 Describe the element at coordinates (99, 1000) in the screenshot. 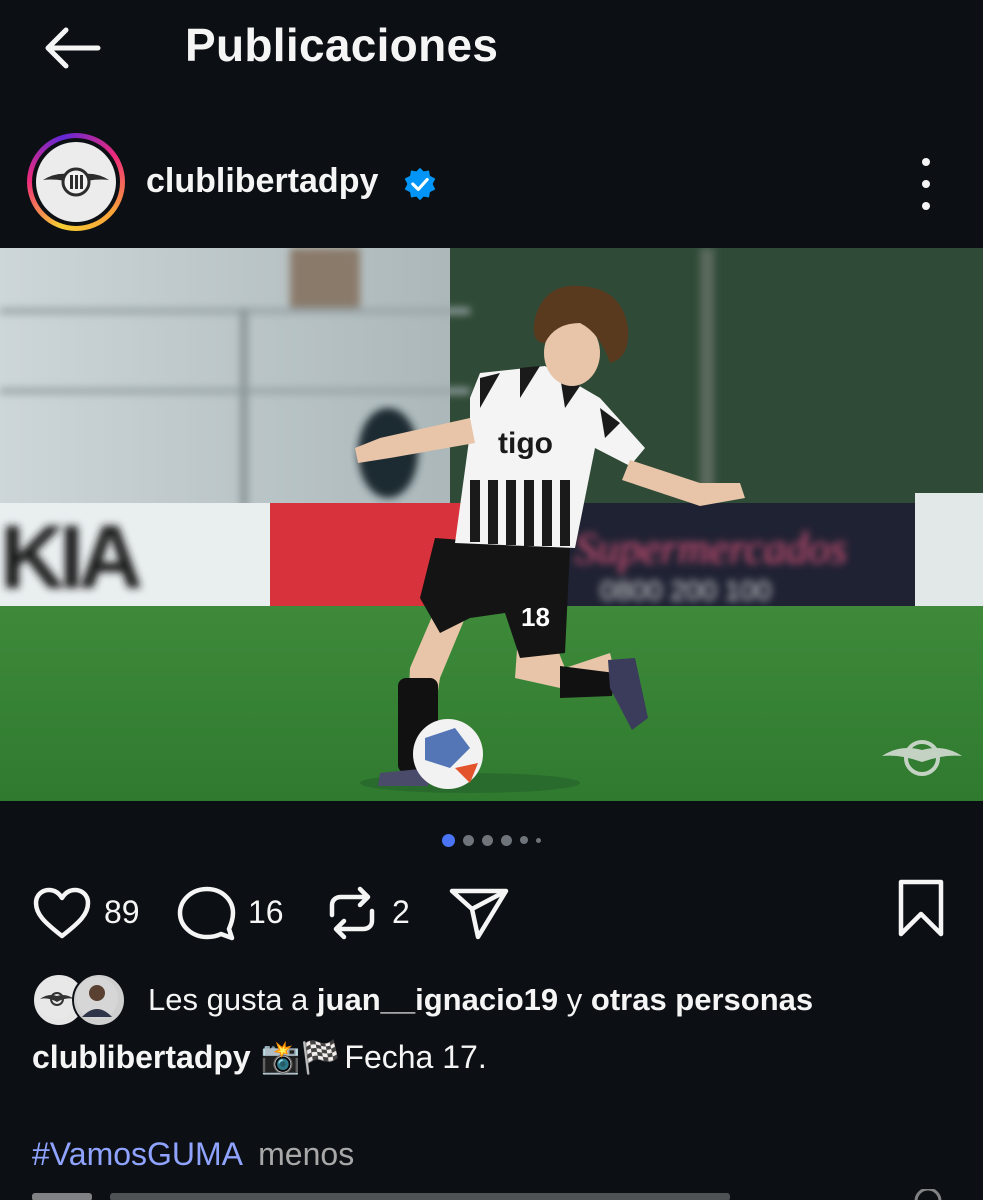

I see `liker-avatar` at that location.